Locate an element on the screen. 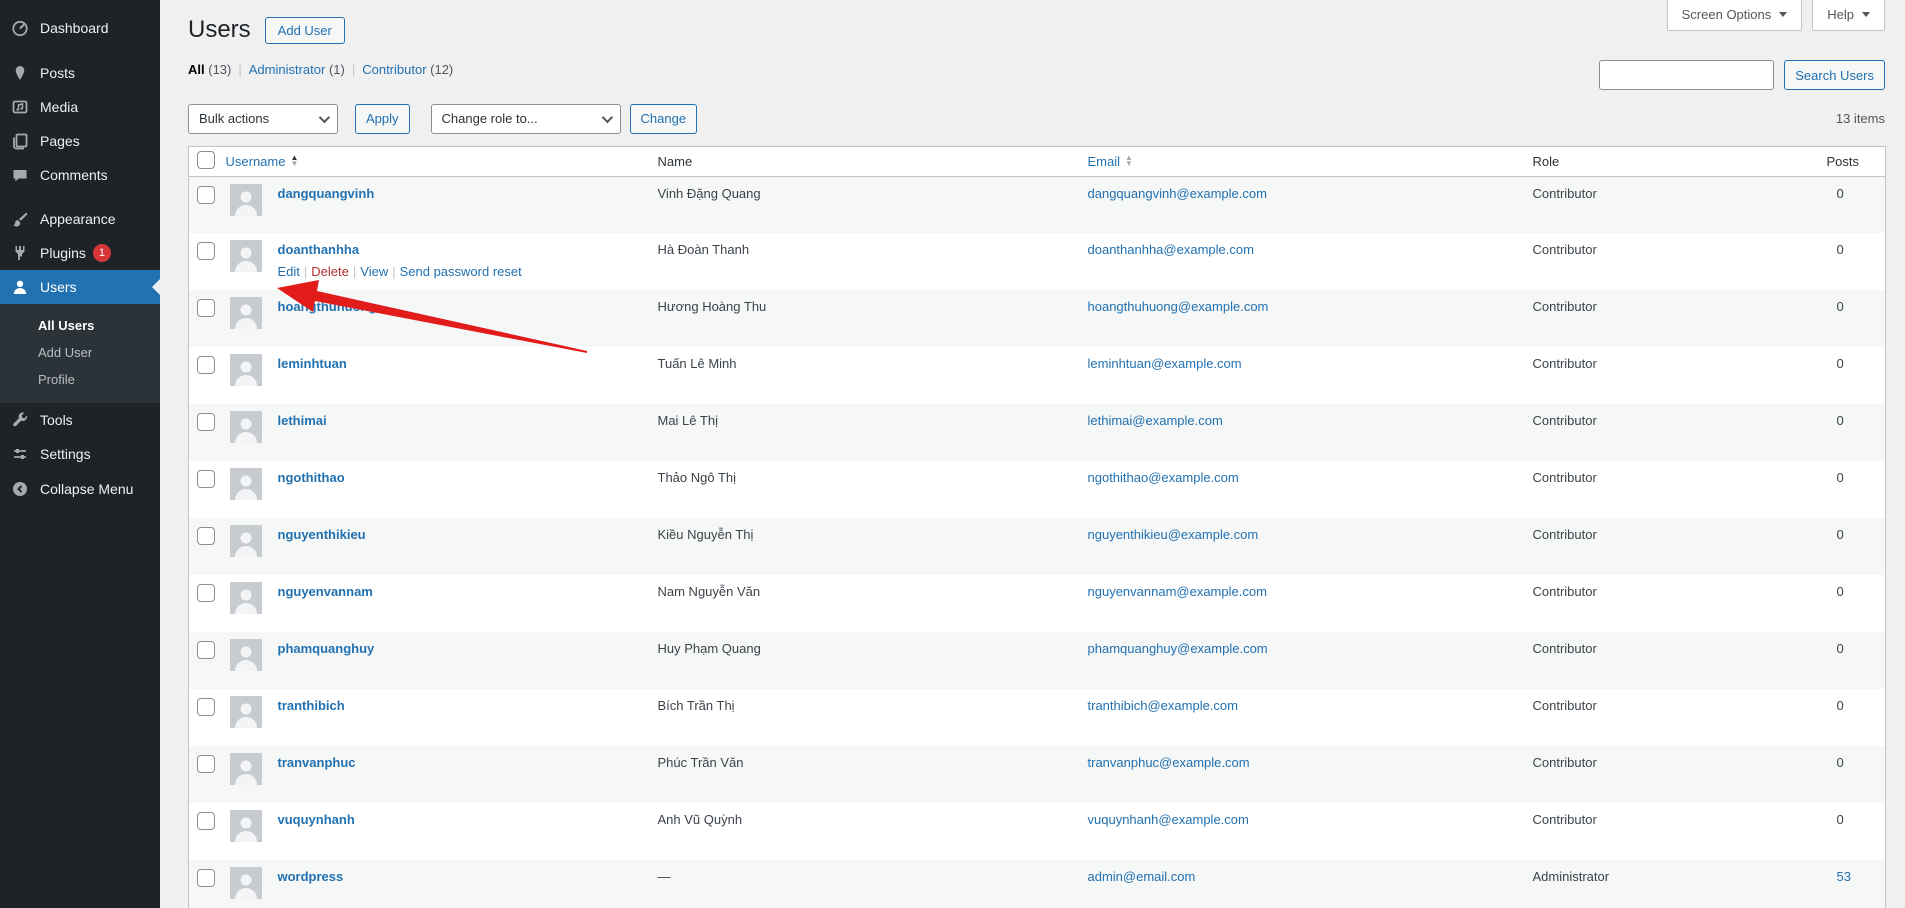 The width and height of the screenshot is (1905, 908). sidebar-item-tools: Tools is located at coordinates (80, 420).